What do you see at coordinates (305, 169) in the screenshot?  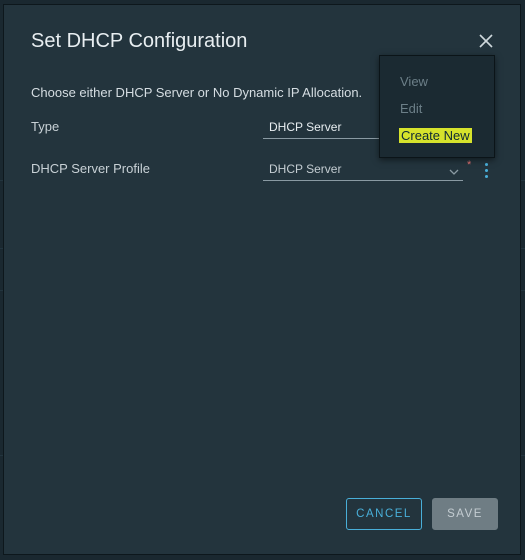 I see `dhcp-server-profile-value: DHCP Server` at bounding box center [305, 169].